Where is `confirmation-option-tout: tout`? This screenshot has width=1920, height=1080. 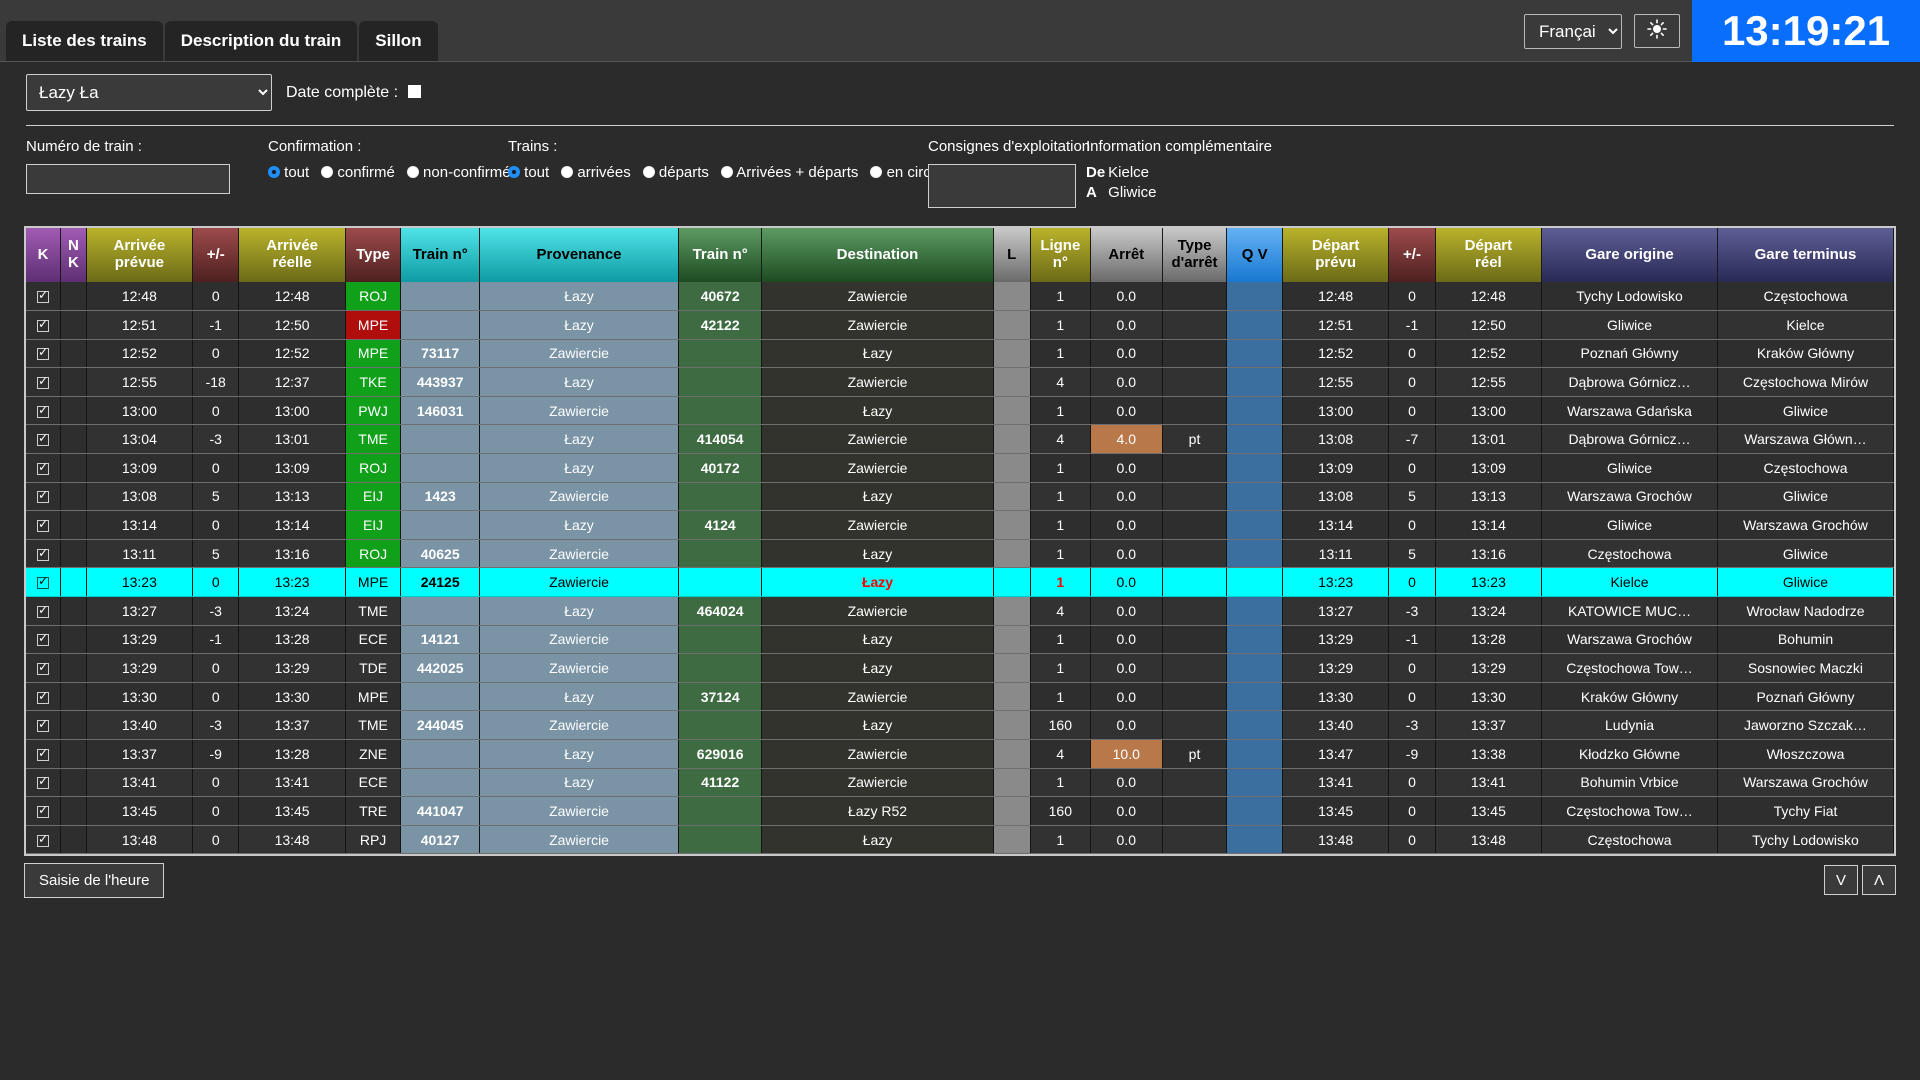
confirmation-option-tout: tout is located at coordinates (288, 172).